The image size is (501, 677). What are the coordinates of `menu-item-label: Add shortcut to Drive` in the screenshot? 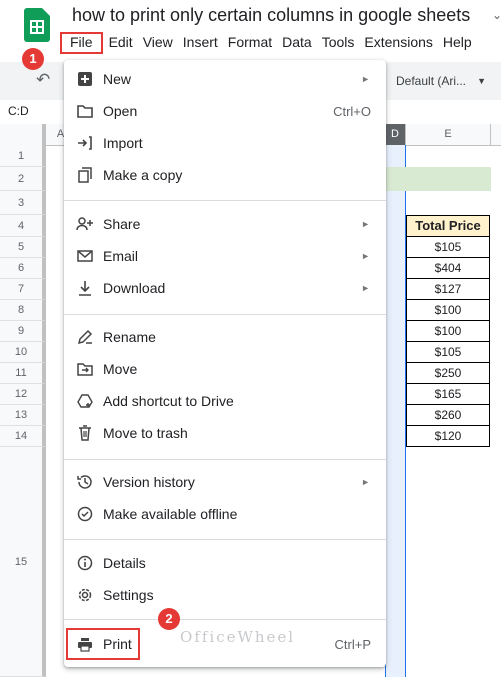 It's located at (168, 401).